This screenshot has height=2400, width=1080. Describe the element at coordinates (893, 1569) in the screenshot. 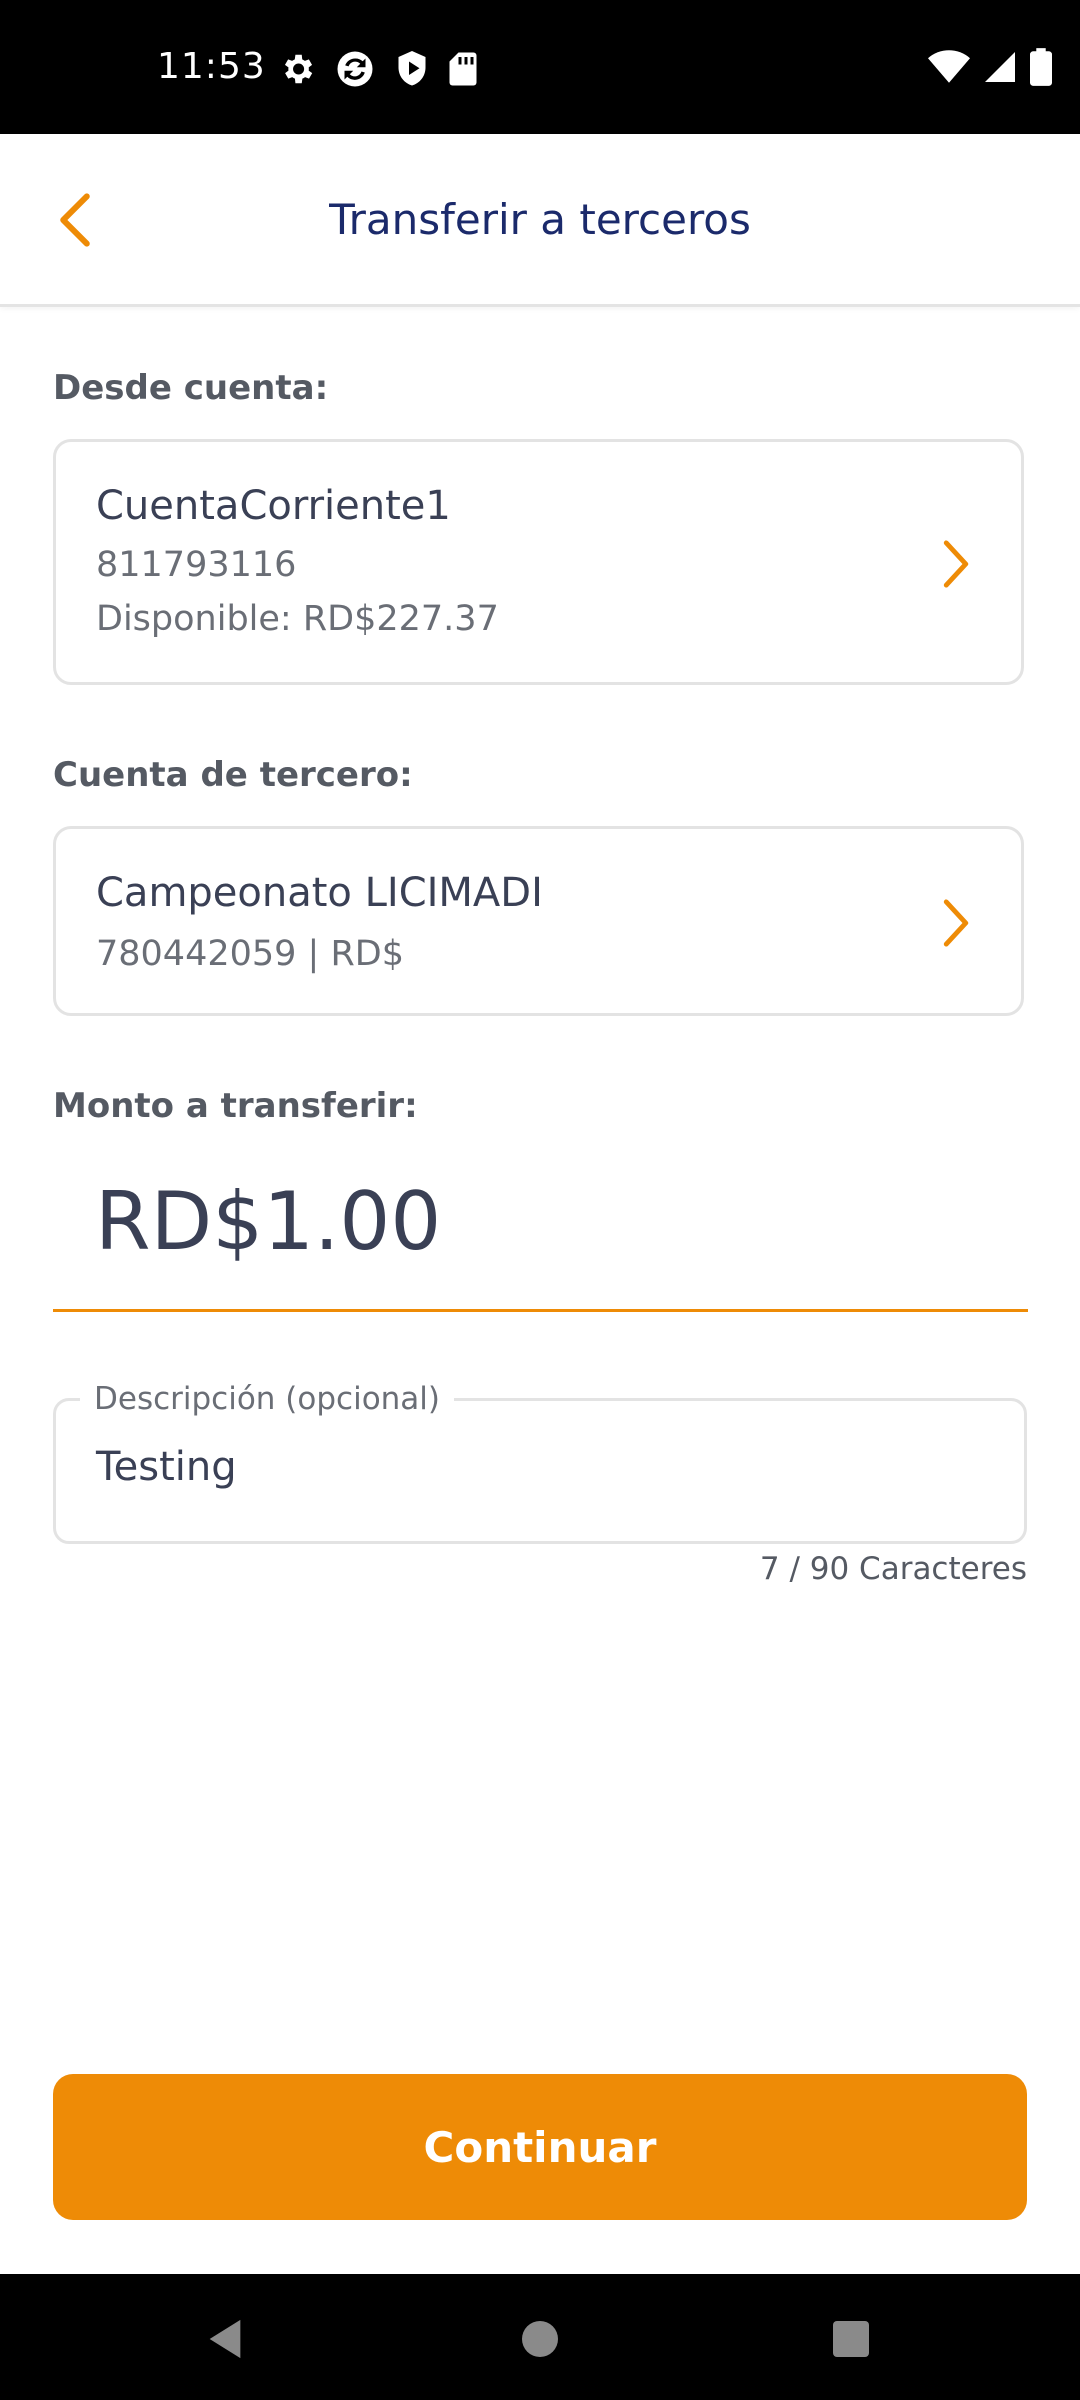

I see `character-counter: 7 / 90 Caracteres` at that location.